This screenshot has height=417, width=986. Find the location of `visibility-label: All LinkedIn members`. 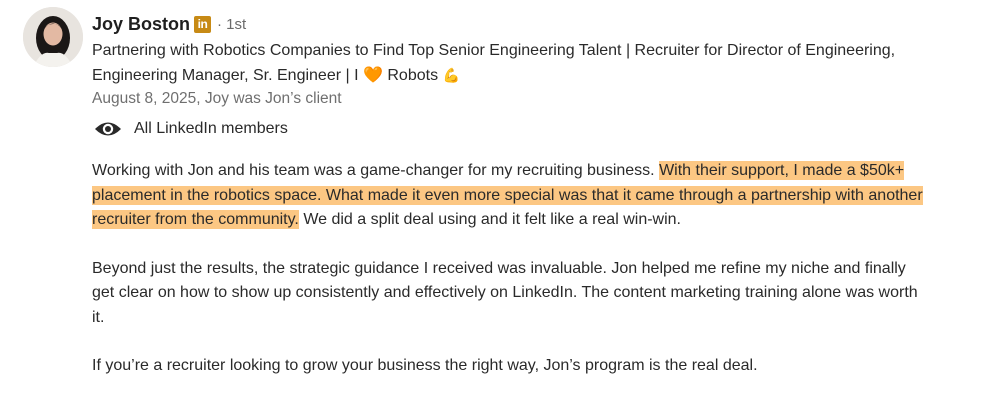

visibility-label: All LinkedIn members is located at coordinates (211, 128).